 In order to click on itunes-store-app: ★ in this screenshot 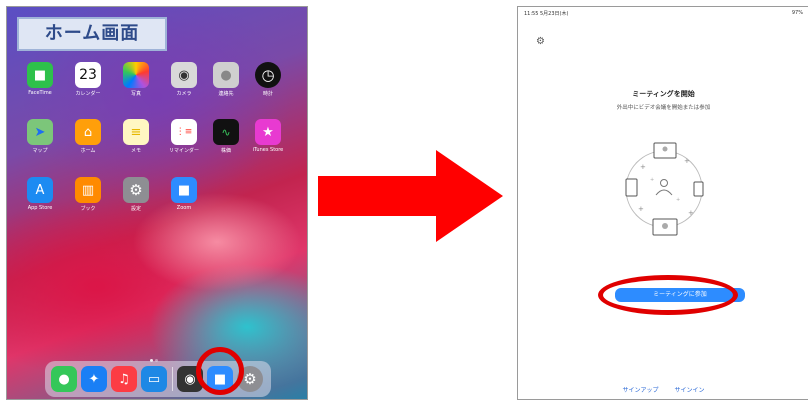, I will do `click(268, 132)`.